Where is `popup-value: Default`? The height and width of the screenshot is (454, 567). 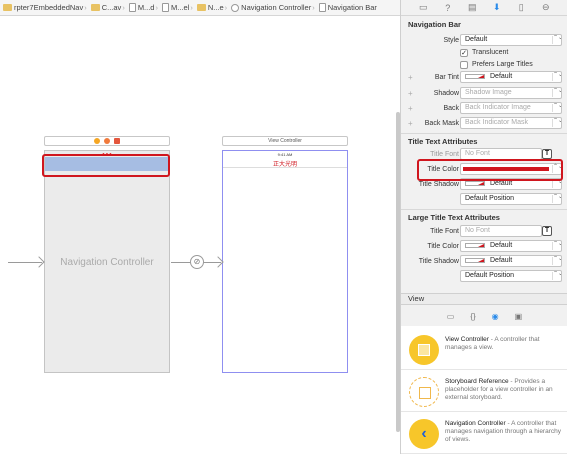
popup-value: Default is located at coordinates (501, 260).